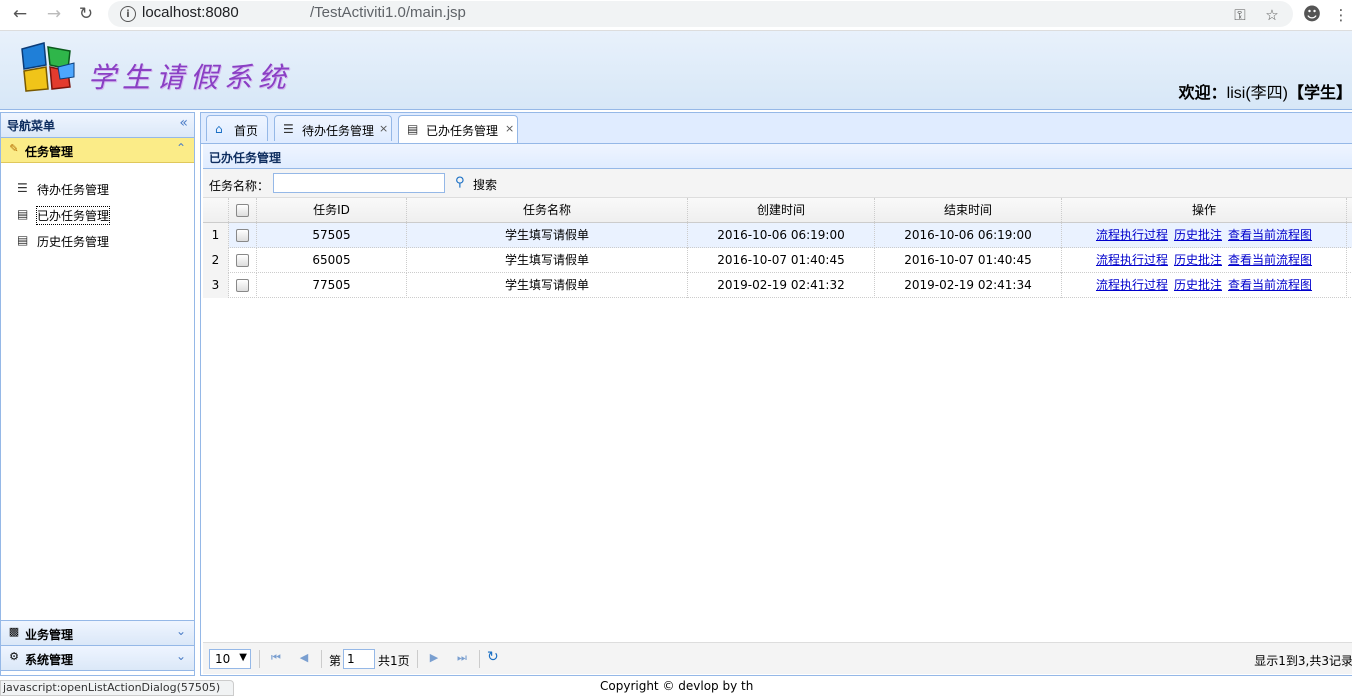 This screenshot has height=696, width=1352. What do you see at coordinates (102, 188) in the screenshot?
I see `menu-item-todo-tasks: ☰ 待办任务管理` at bounding box center [102, 188].